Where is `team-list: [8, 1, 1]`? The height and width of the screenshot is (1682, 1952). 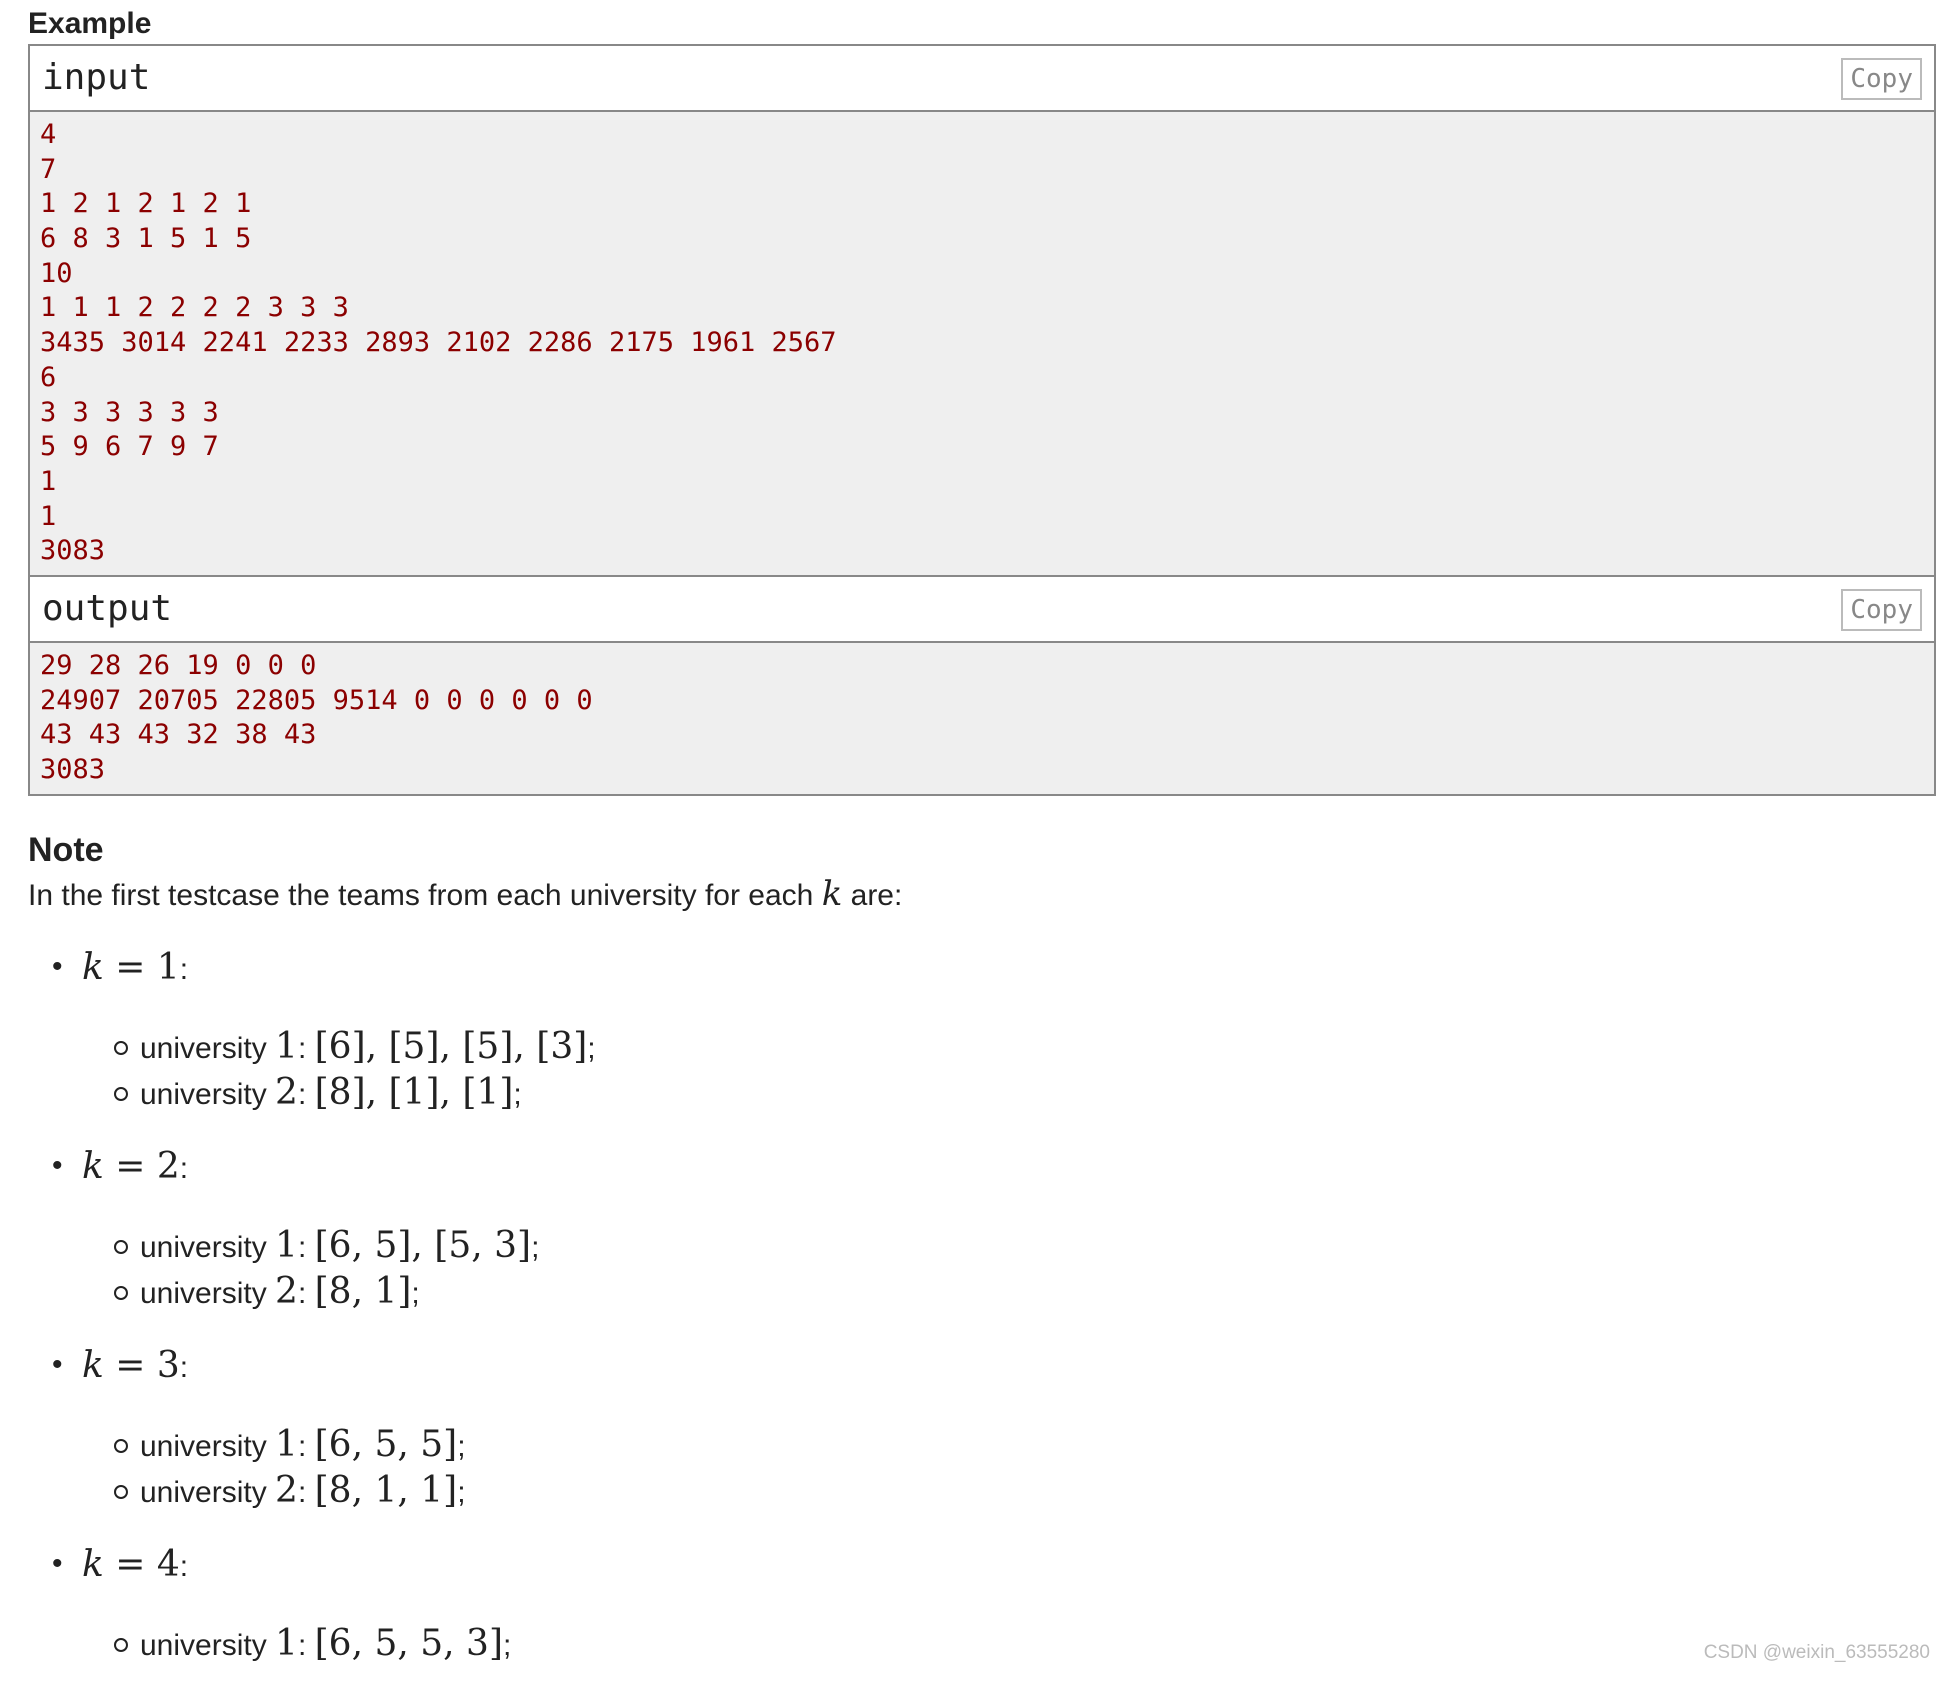 team-list: [8, 1, 1] is located at coordinates (386, 1490).